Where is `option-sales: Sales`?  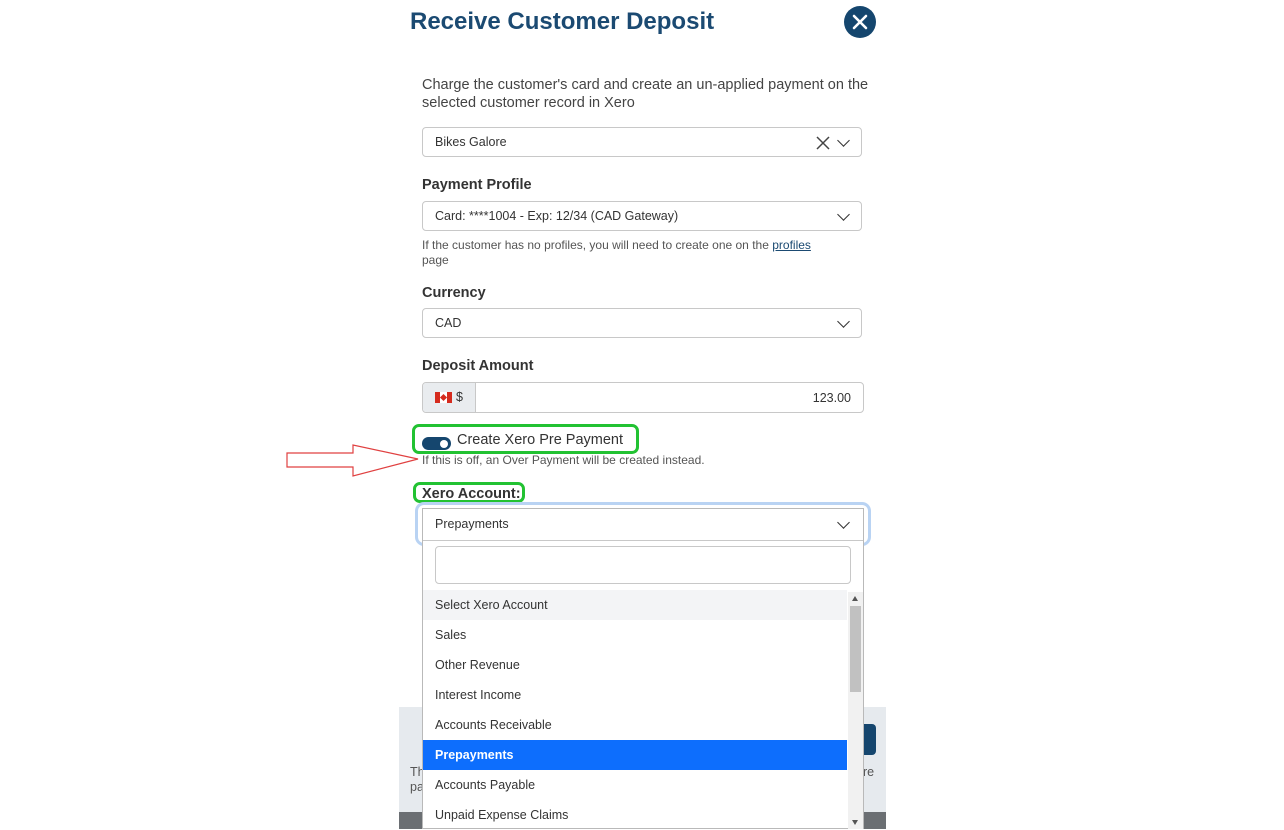 option-sales: Sales is located at coordinates (635, 635).